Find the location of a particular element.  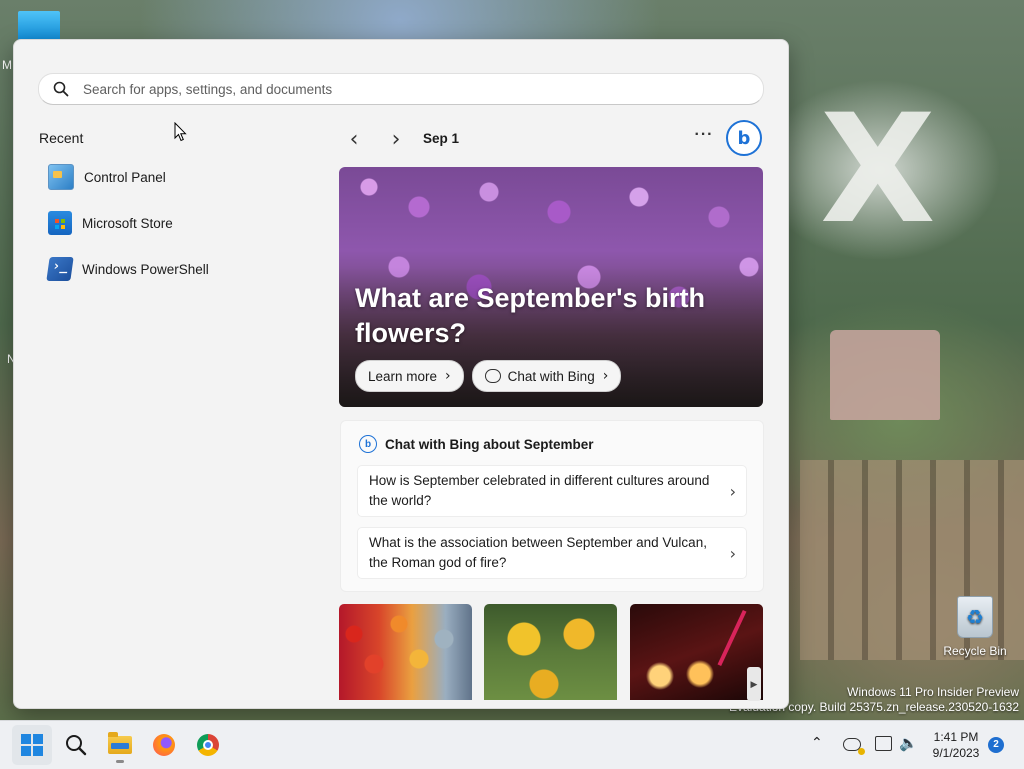

learn-more-label: Learn more is located at coordinates (403, 376).